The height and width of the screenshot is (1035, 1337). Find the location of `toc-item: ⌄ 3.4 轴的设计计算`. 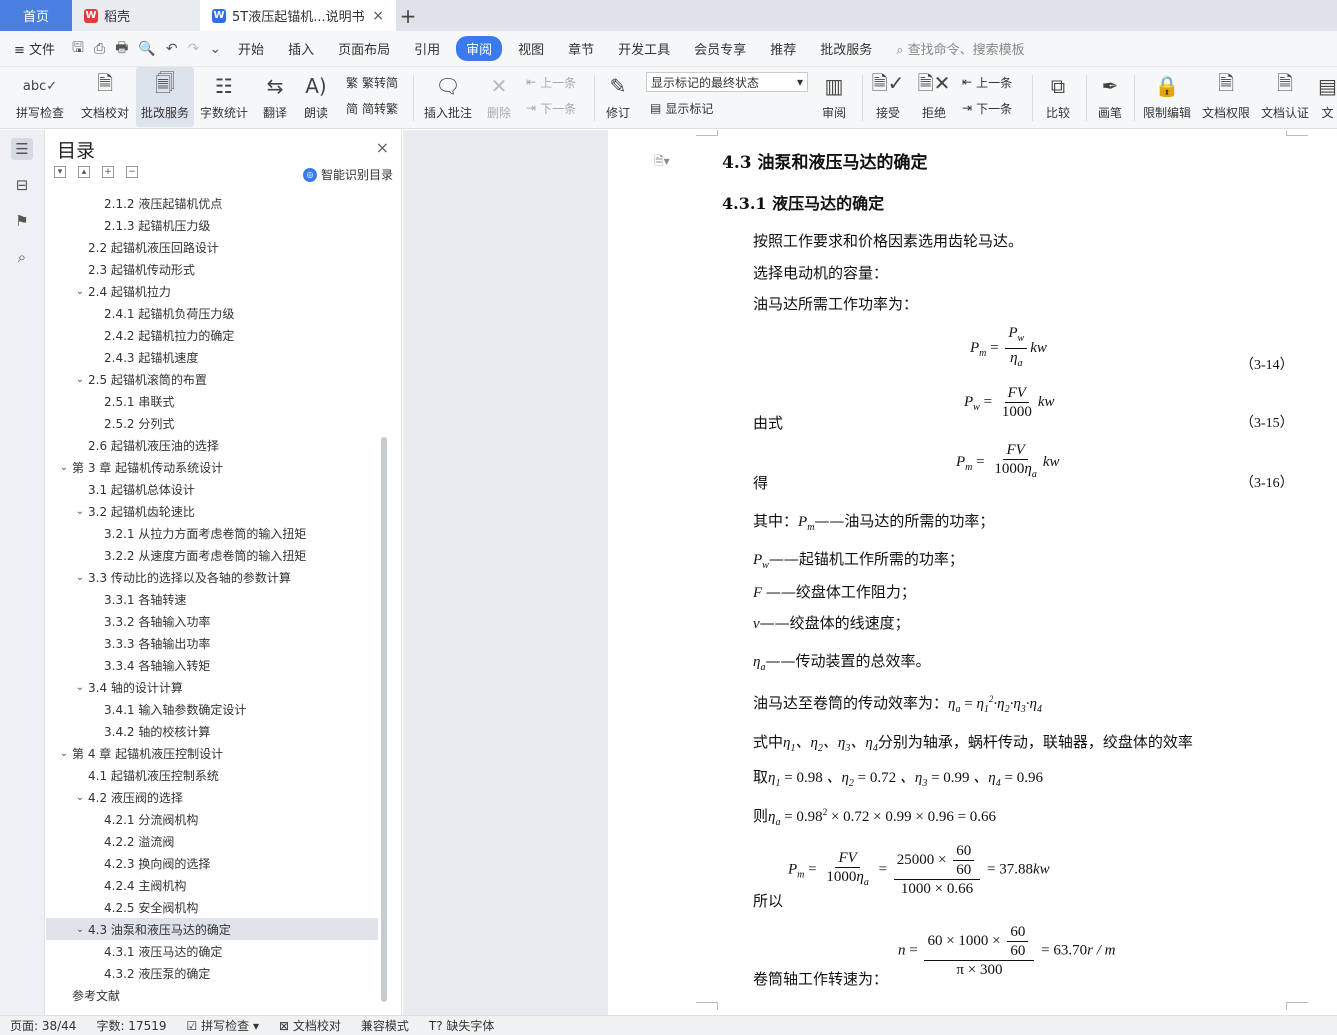

toc-item: ⌄ 3.4 轴的设计计算 is located at coordinates (212, 687).